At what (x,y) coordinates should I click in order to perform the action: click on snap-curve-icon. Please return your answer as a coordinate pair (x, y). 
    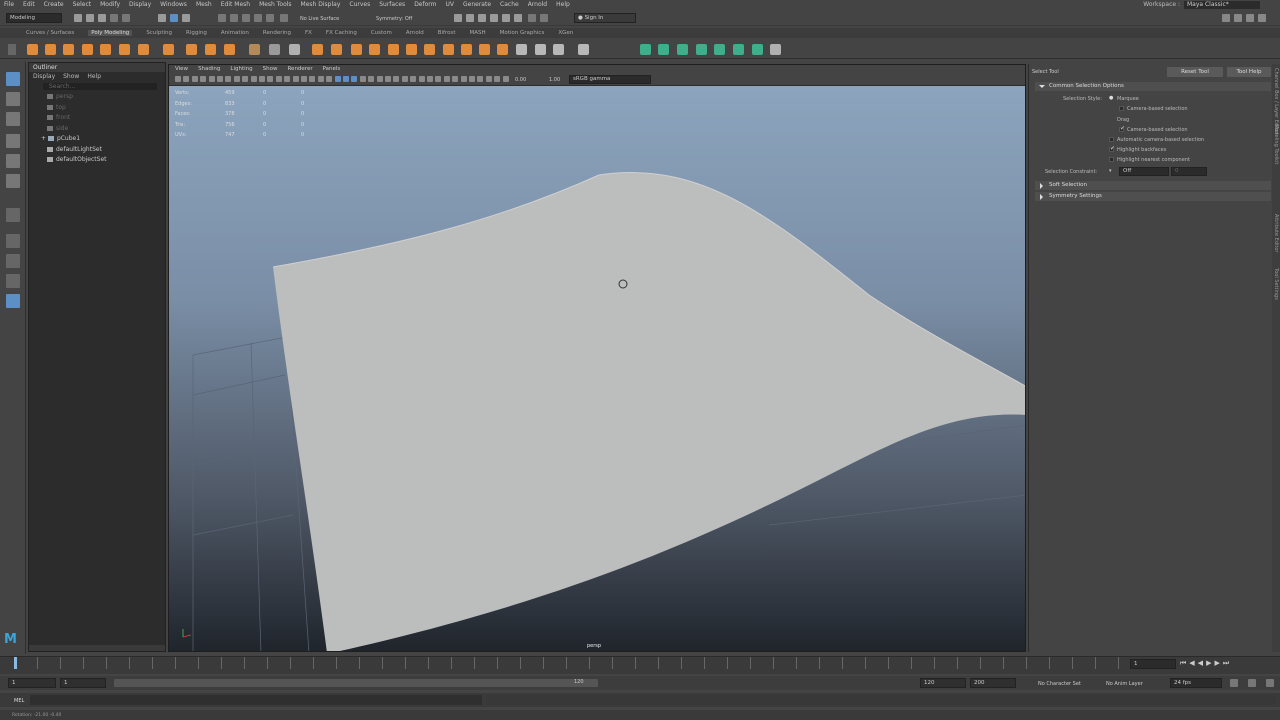
    Looking at the image, I should click on (234, 18).